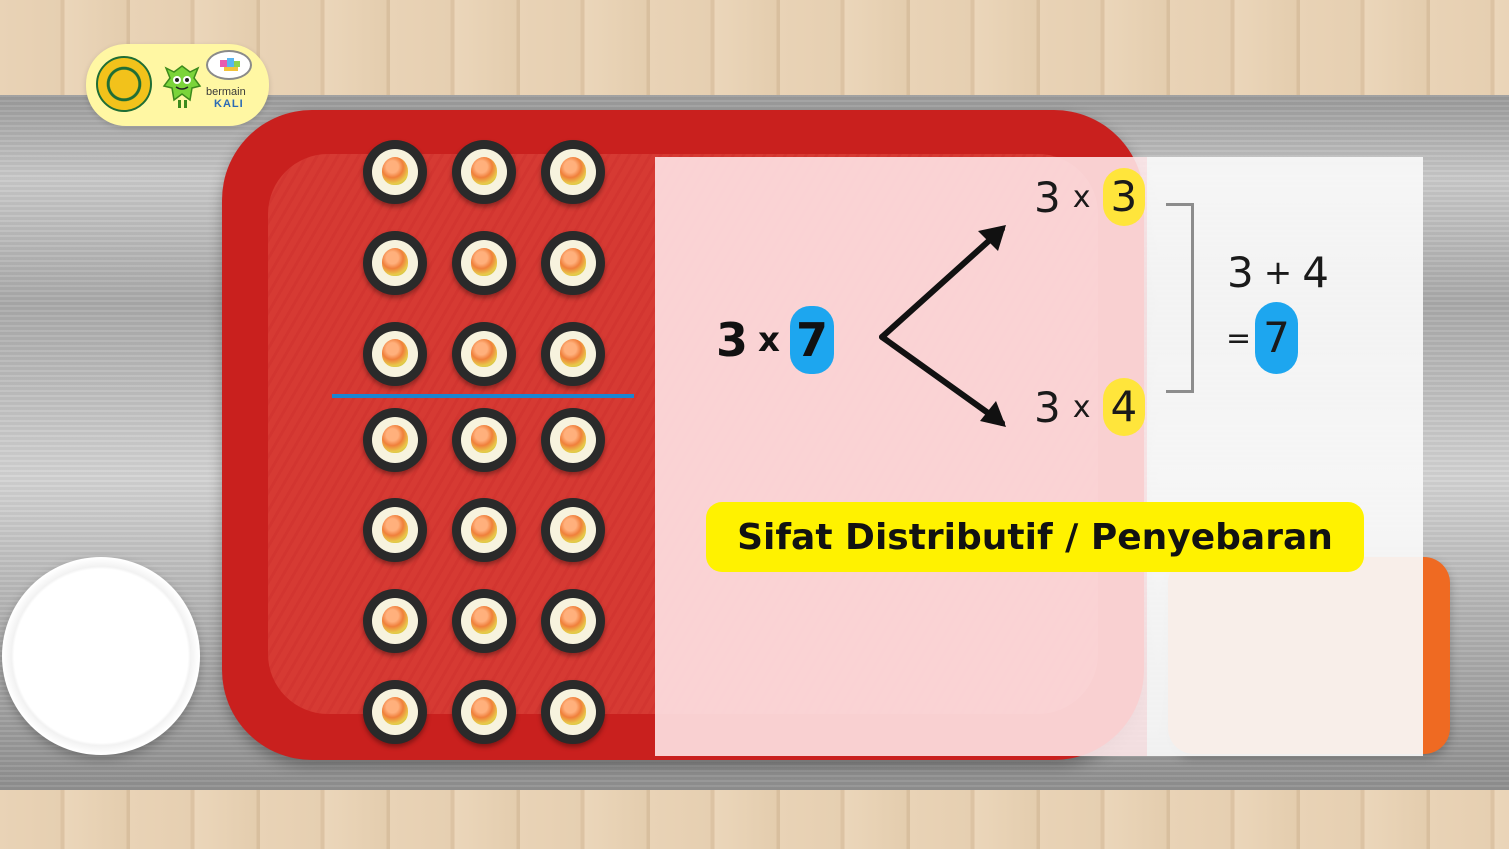  What do you see at coordinates (1081, 197) in the screenshot?
I see `top-operator: x` at bounding box center [1081, 197].